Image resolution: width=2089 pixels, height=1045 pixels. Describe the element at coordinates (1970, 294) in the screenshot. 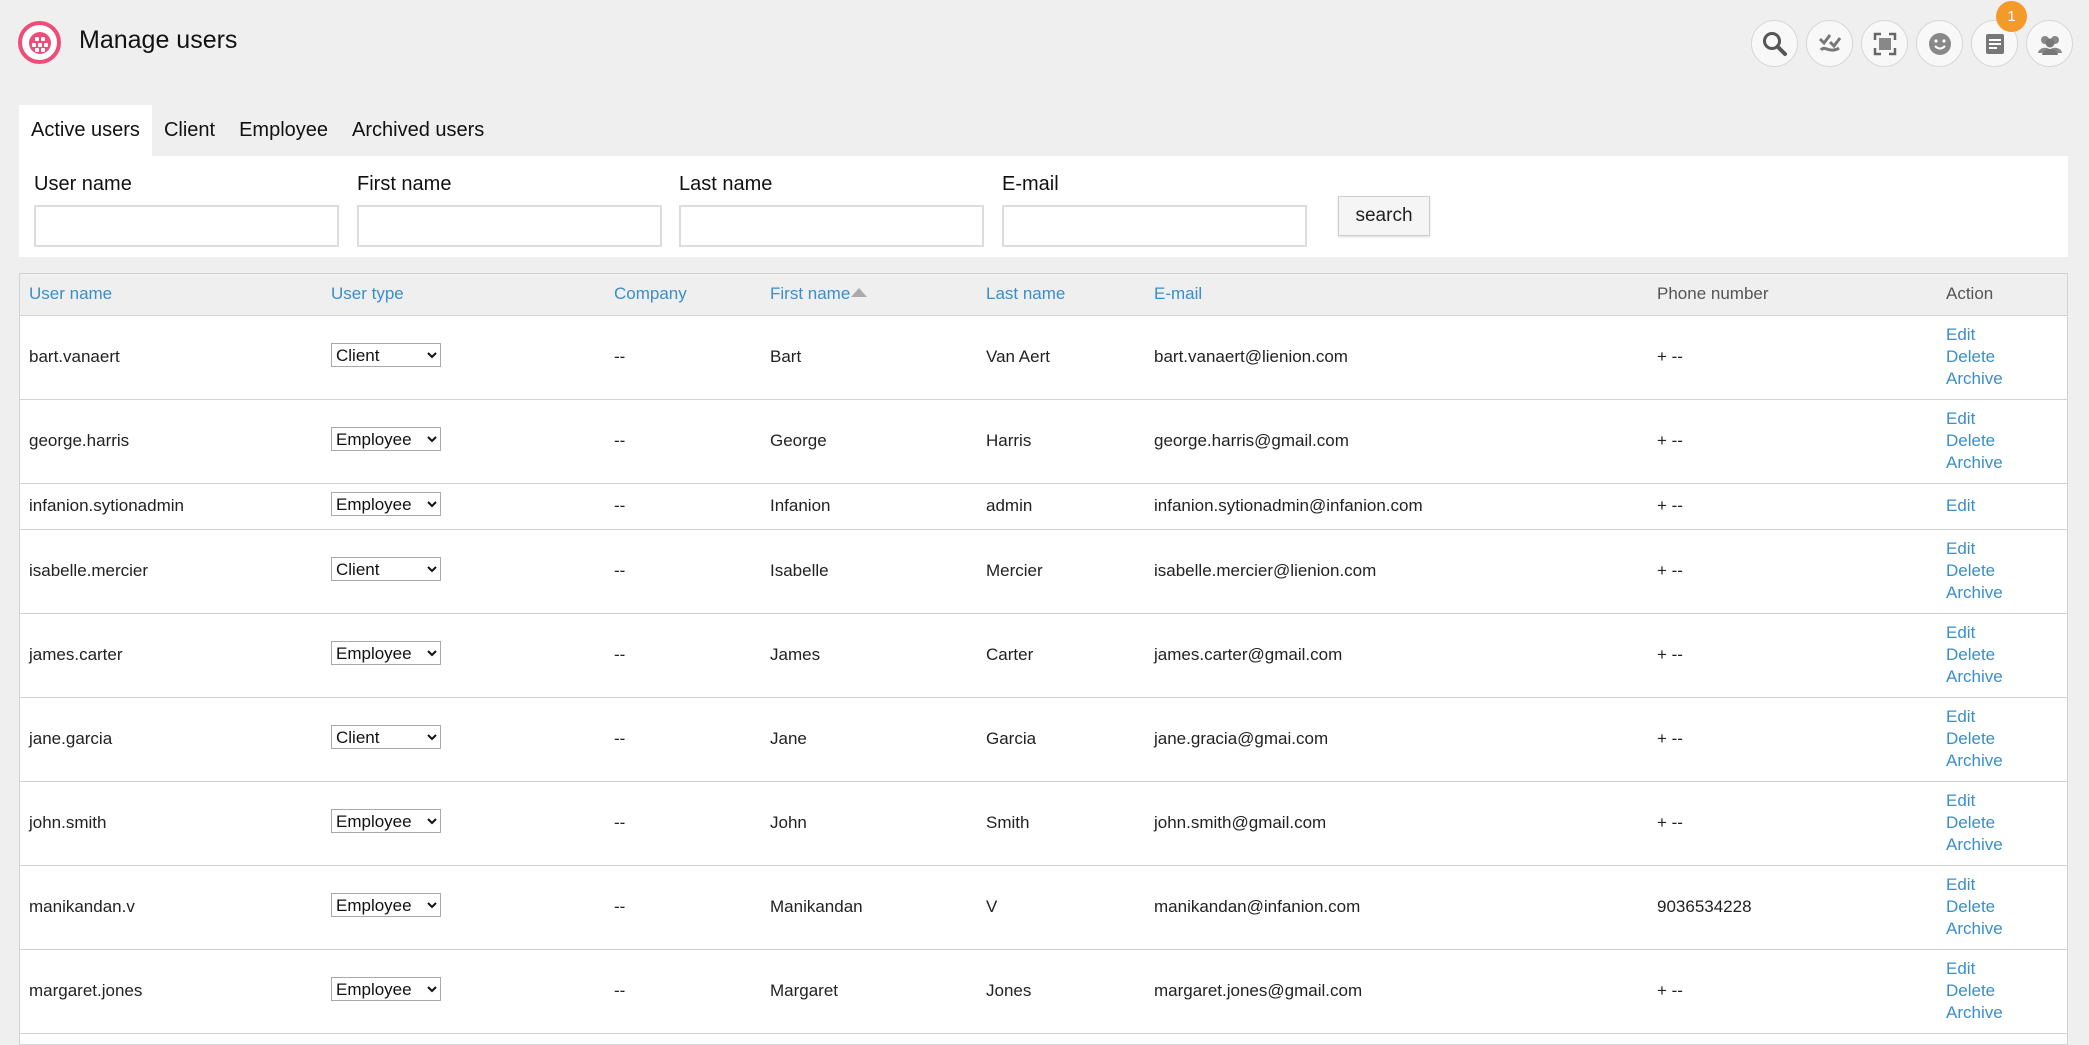

I see `col-action: Action` at that location.